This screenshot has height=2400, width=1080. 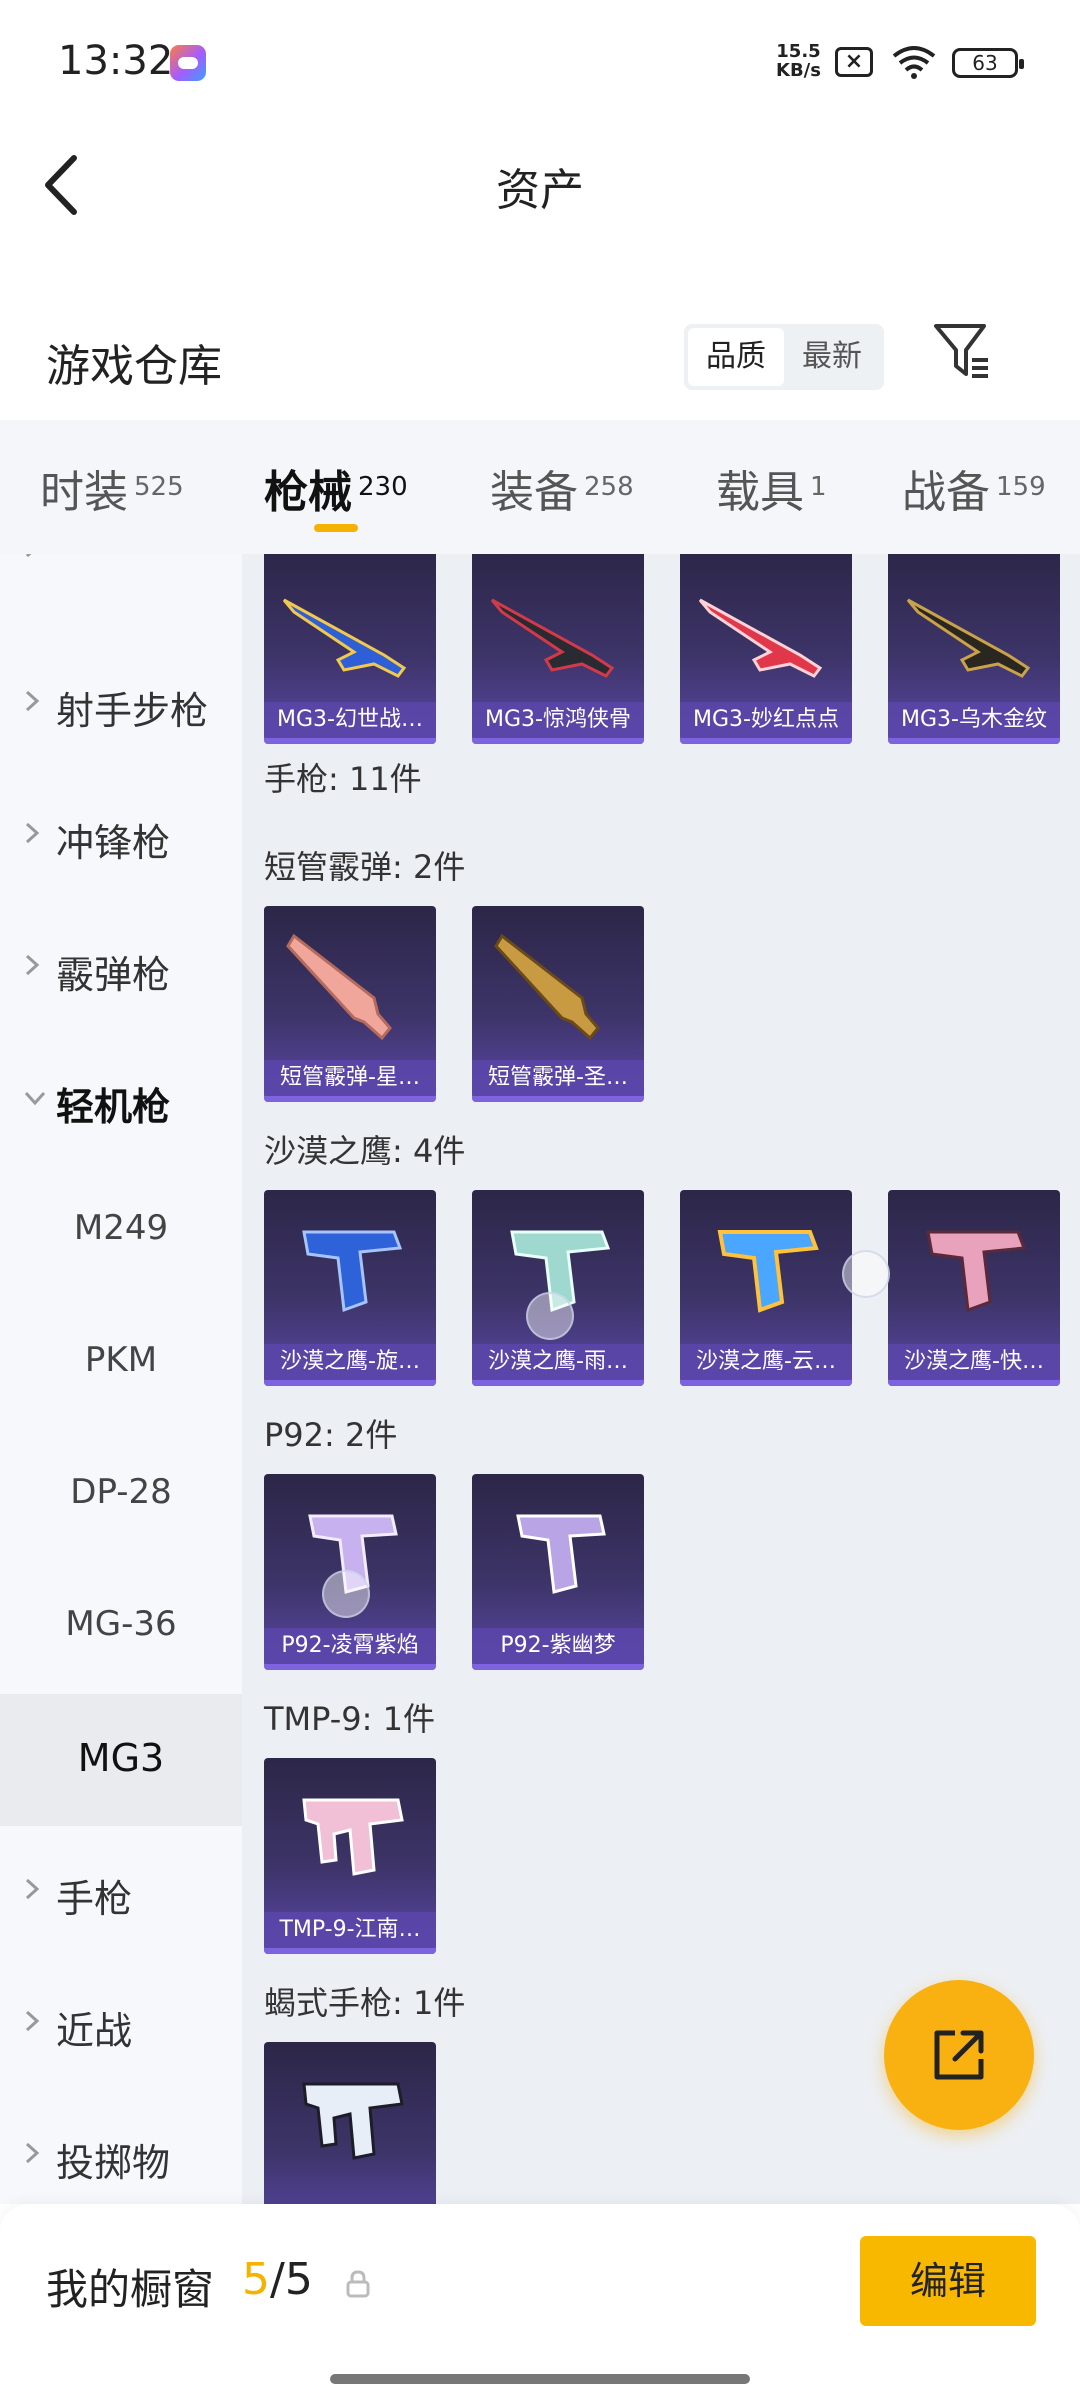 I want to click on sidebar-item-label: 投掷物, so click(x=113, y=2163).